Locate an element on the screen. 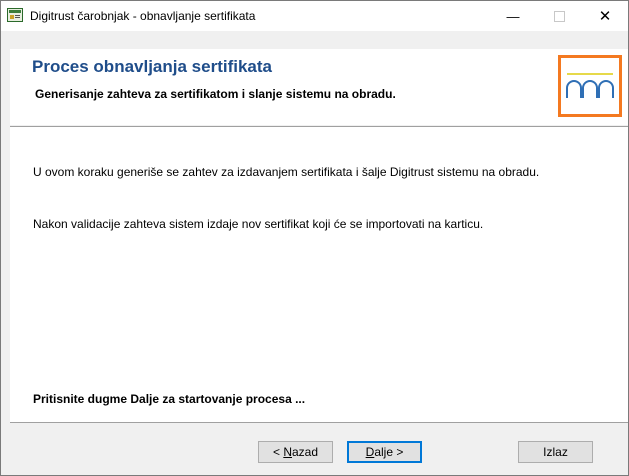 The width and height of the screenshot is (629, 476). next-button: Dalje > is located at coordinates (384, 452).